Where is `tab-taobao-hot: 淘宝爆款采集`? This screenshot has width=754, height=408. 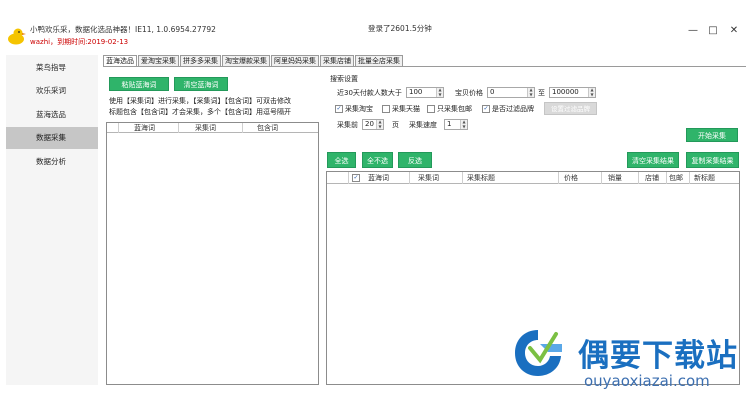
tab-taobao-hot: 淘宝爆款采集 is located at coordinates (246, 60).